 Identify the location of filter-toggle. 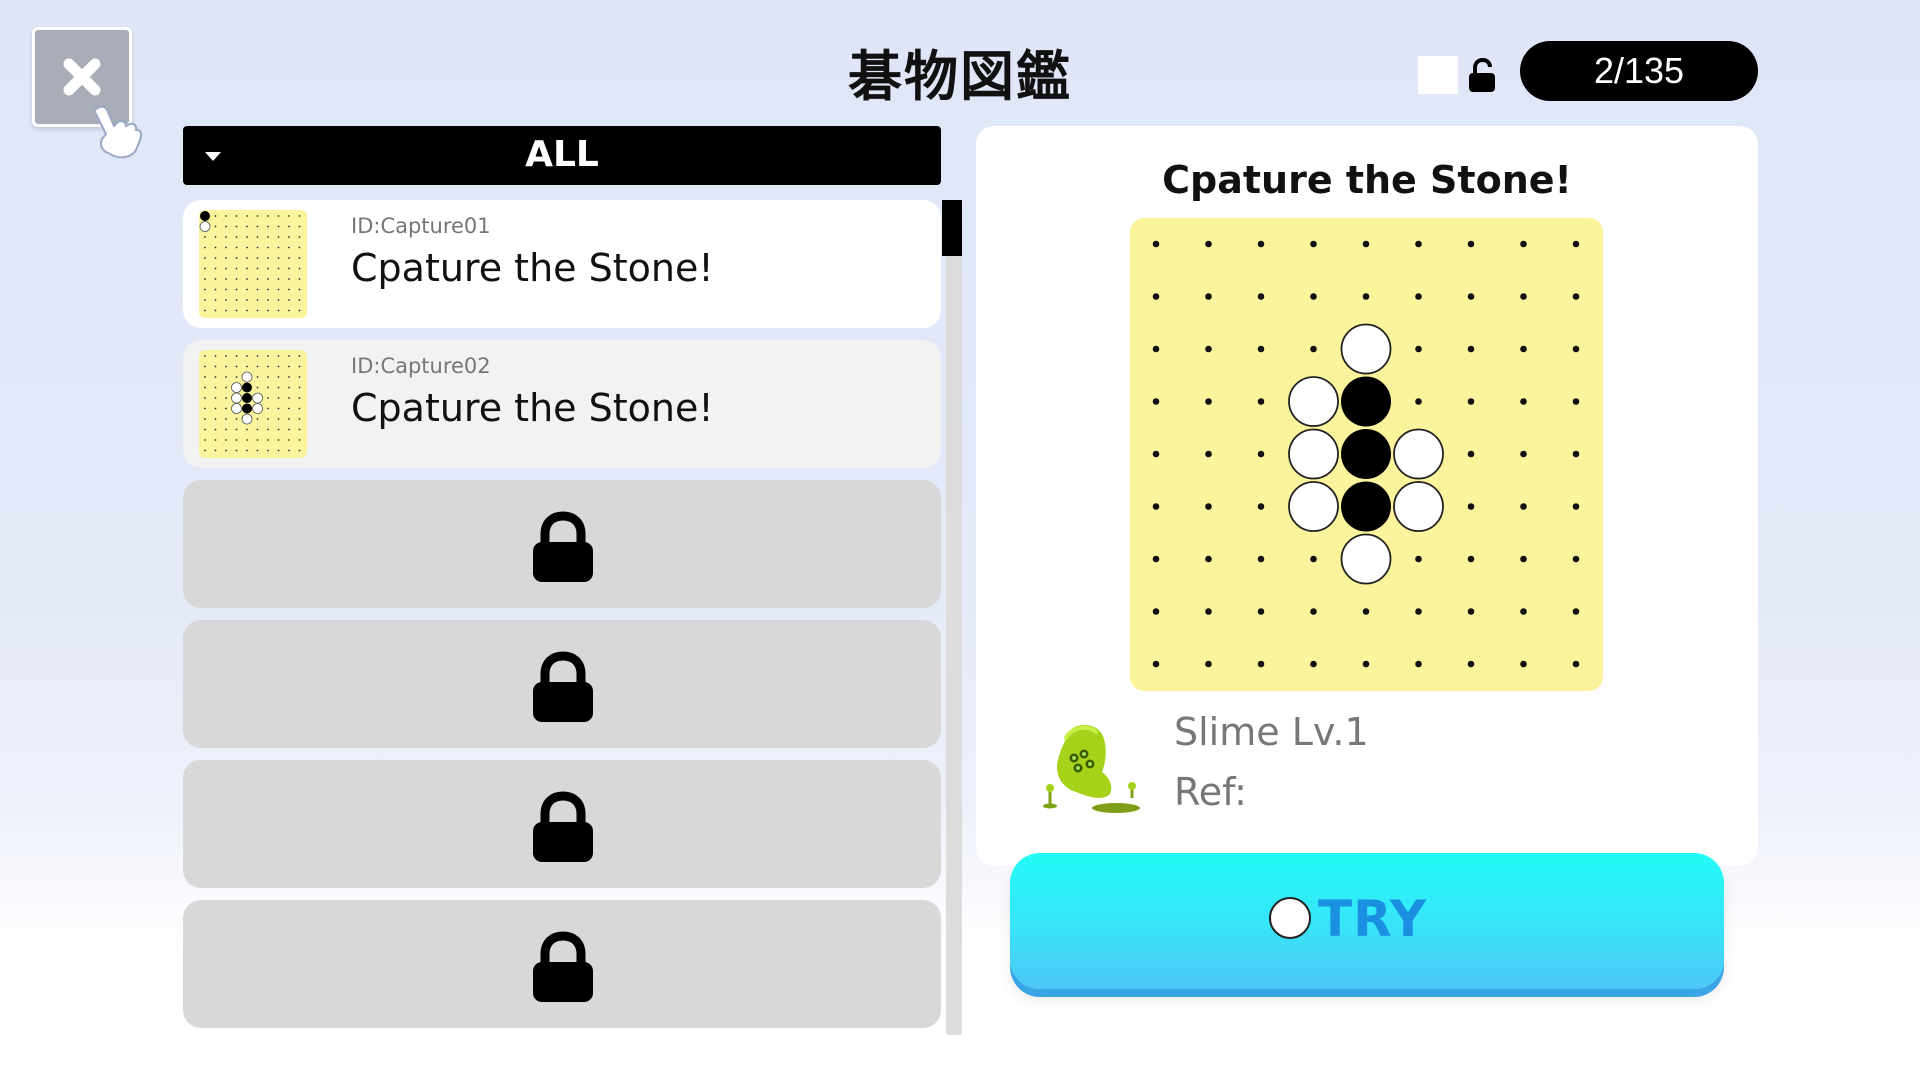
(1438, 75).